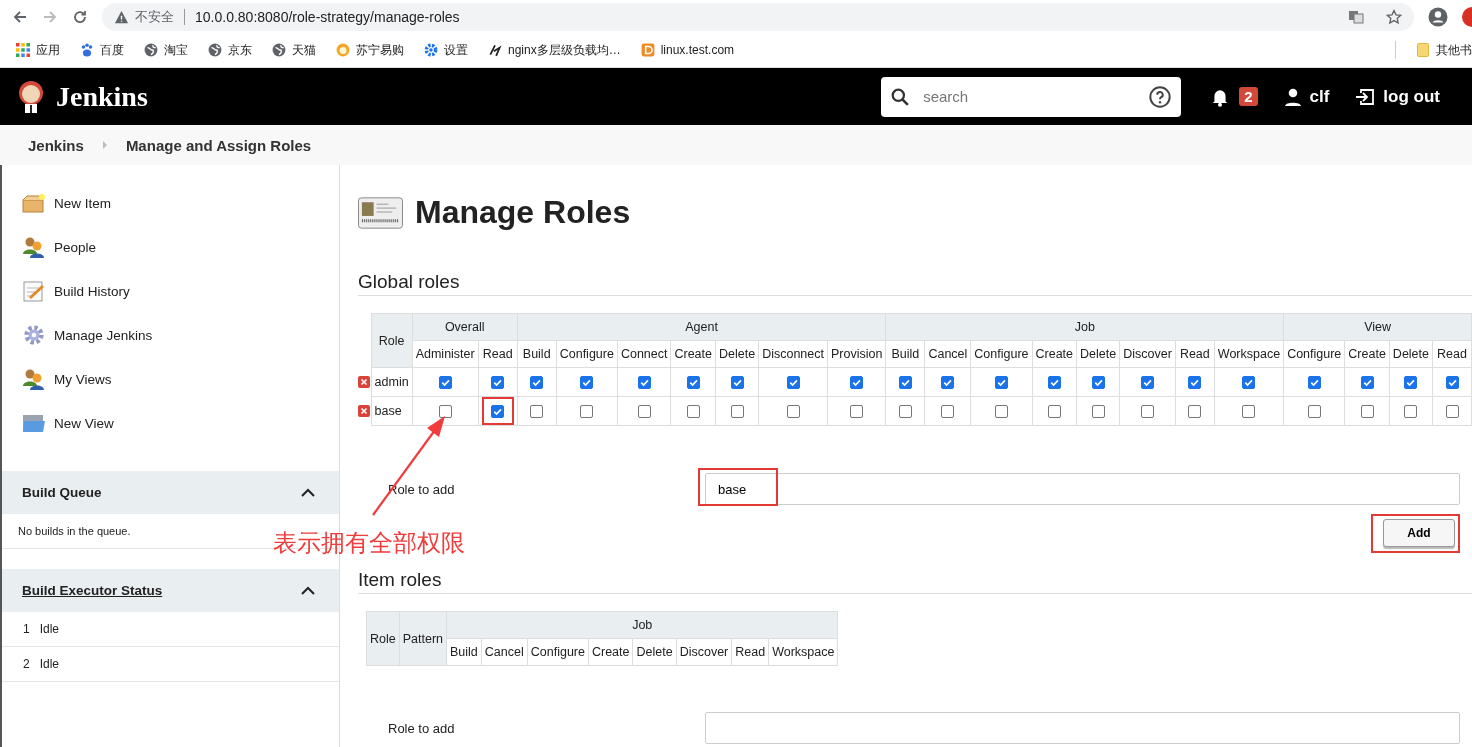  What do you see at coordinates (34, 247) in the screenshot?
I see `people-icon` at bounding box center [34, 247].